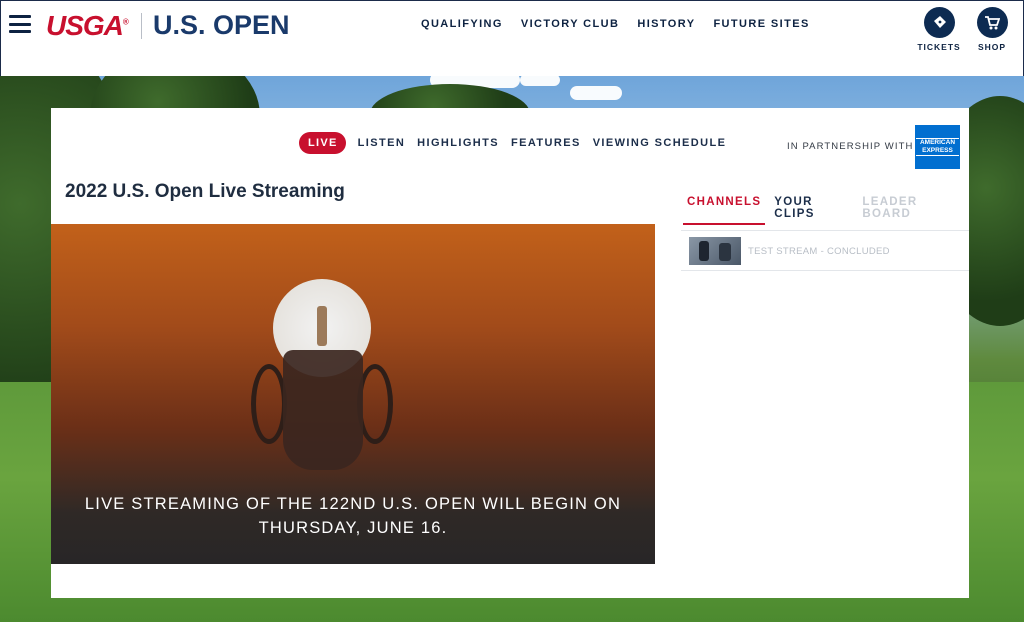 This screenshot has height=622, width=1024. I want to click on panel-tabs: CHANNELS YOUR CLIPS LEADER BOARD, so click(826, 210).